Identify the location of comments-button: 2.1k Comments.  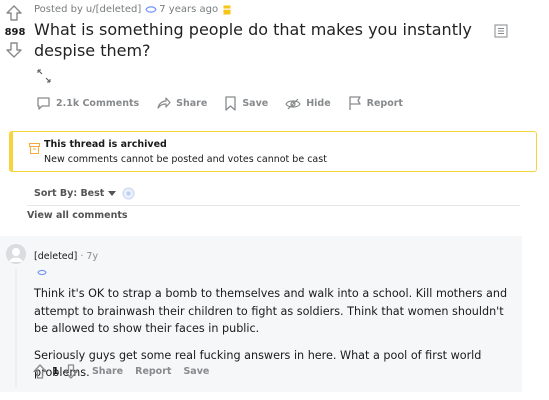
(87, 103).